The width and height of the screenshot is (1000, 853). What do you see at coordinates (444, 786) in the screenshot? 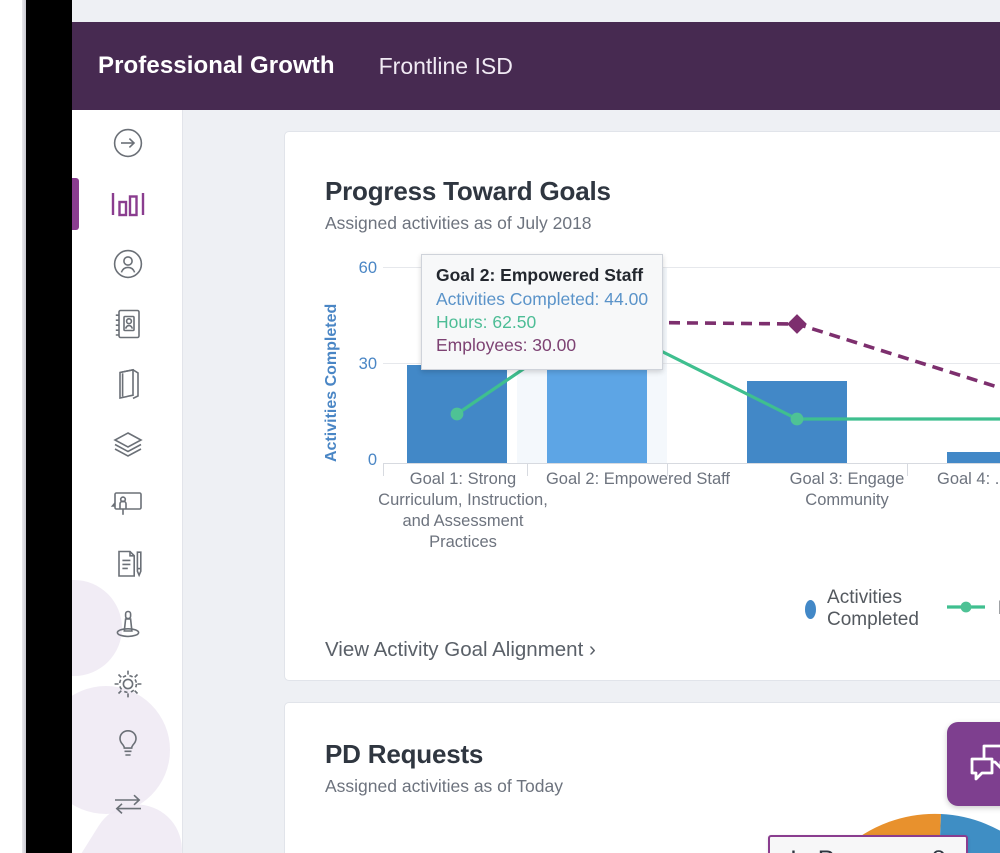
I see `pd-requests-subtitle: Assigned activities as of Today` at bounding box center [444, 786].